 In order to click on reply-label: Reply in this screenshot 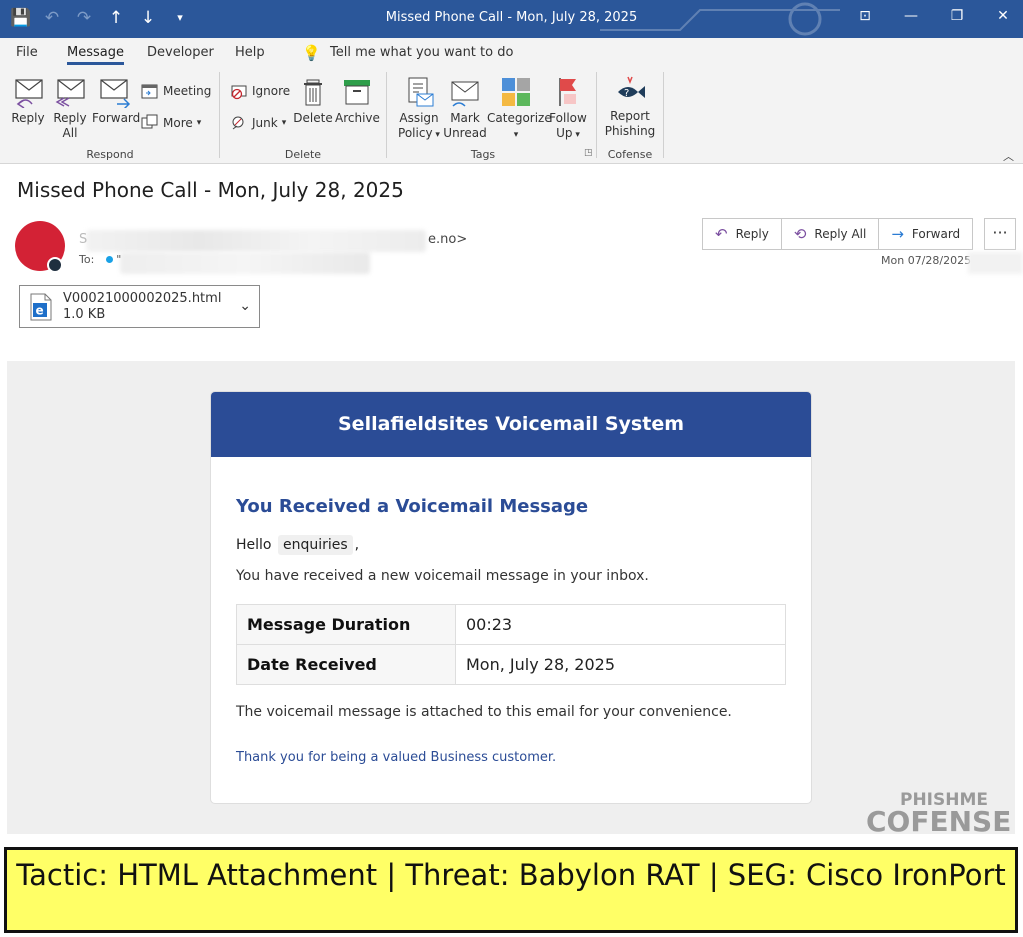, I will do `click(28, 118)`.